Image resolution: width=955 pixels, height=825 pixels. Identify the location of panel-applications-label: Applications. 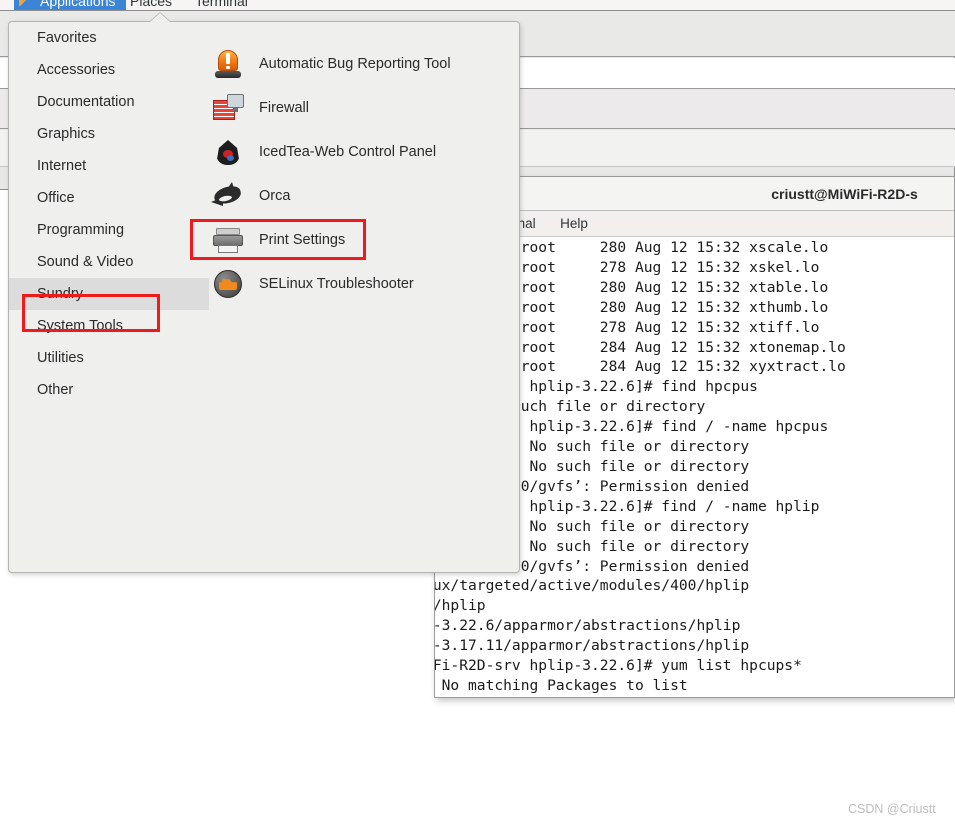
(78, 4).